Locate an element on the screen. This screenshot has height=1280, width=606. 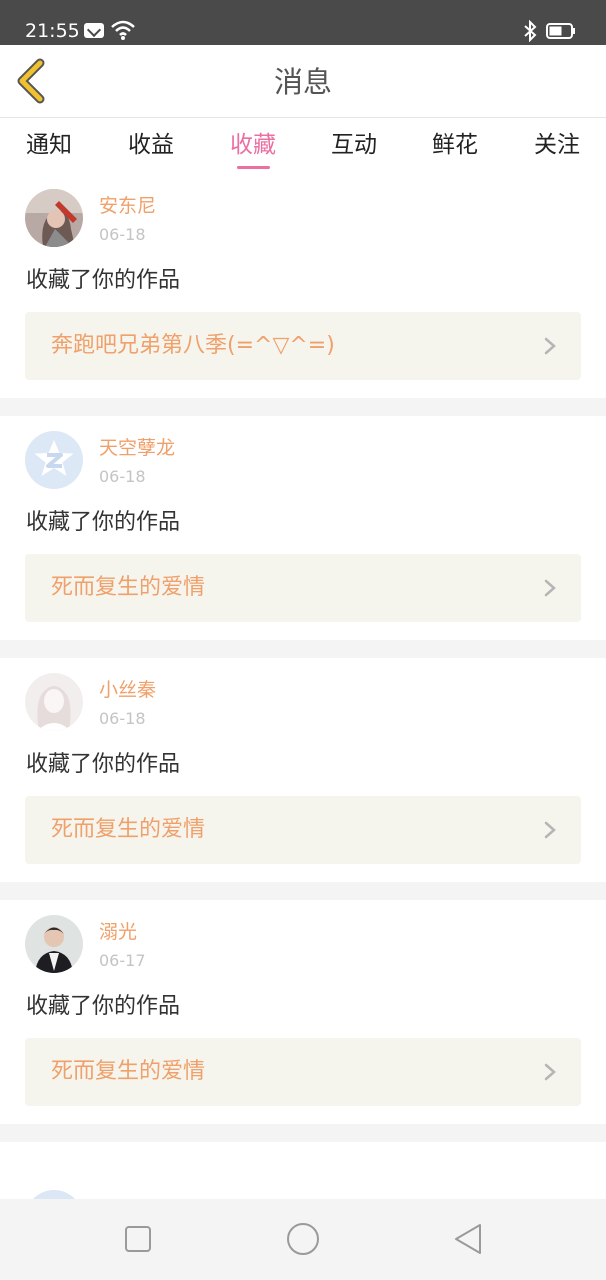
circle-home-icon is located at coordinates (303, 1239).